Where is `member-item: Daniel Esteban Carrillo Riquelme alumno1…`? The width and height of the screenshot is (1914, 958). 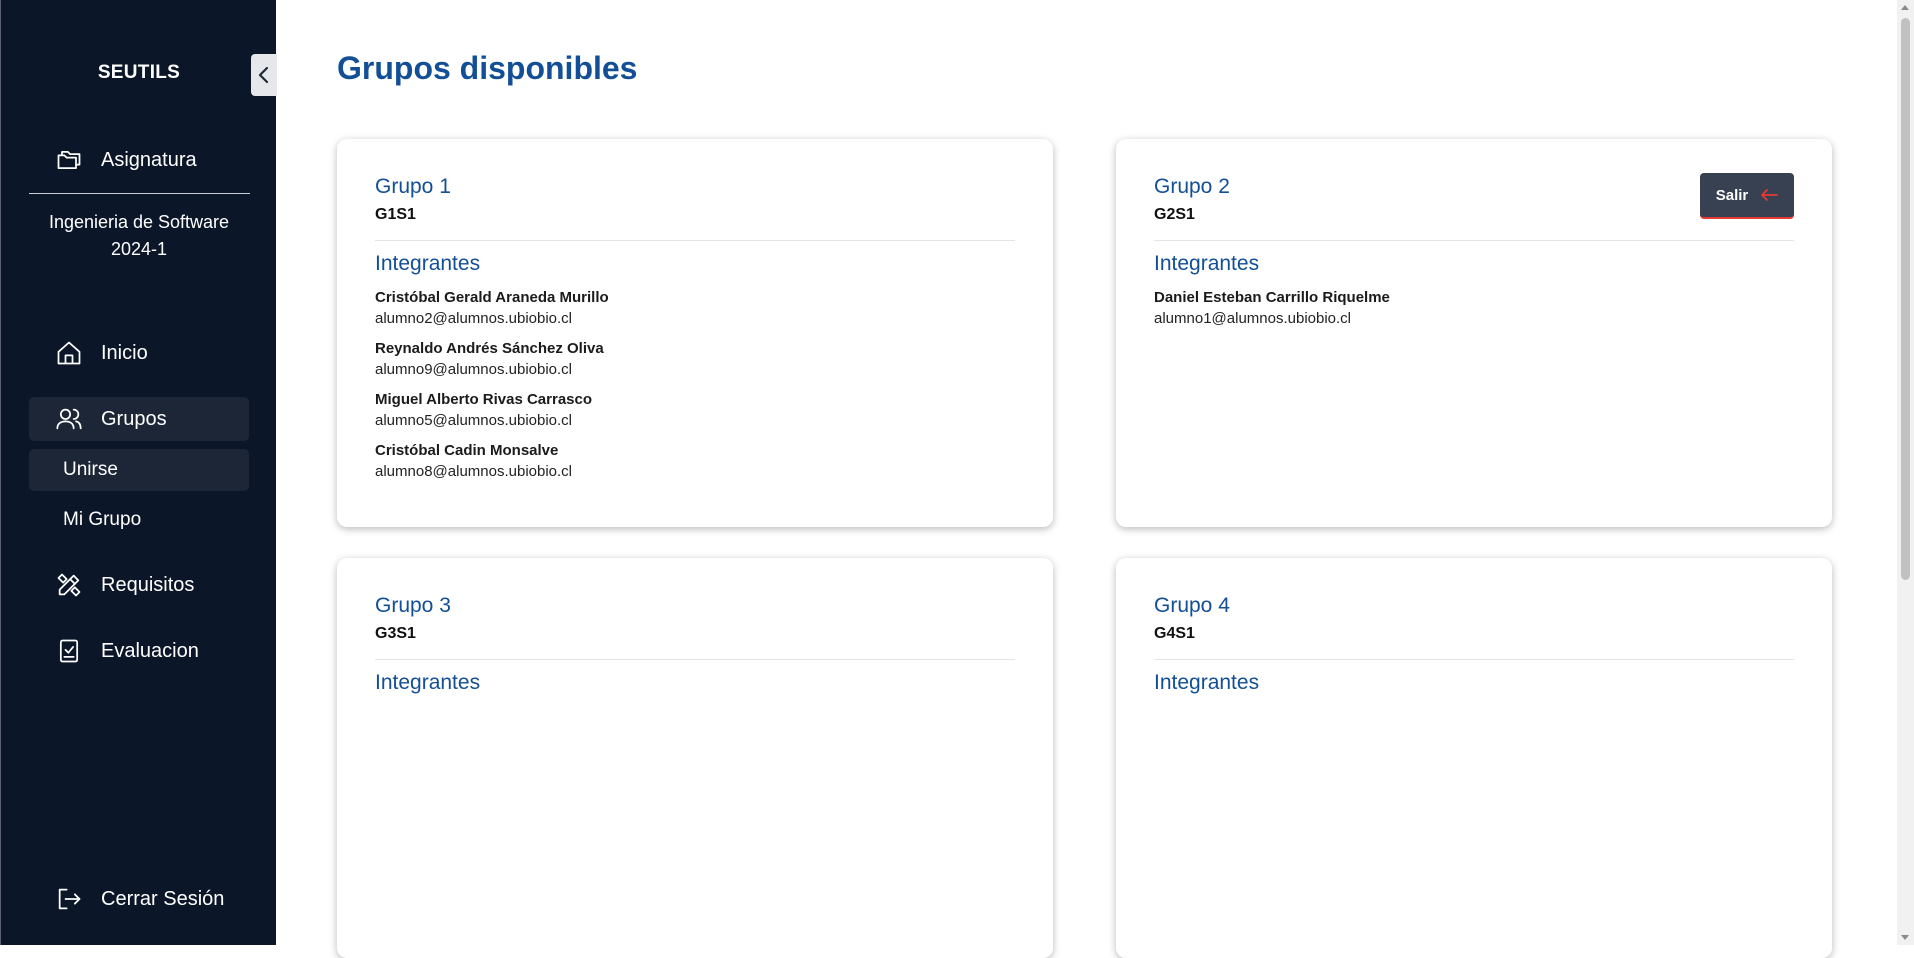 member-item: Daniel Esteban Carrillo Riquelme alumno1… is located at coordinates (1474, 308).